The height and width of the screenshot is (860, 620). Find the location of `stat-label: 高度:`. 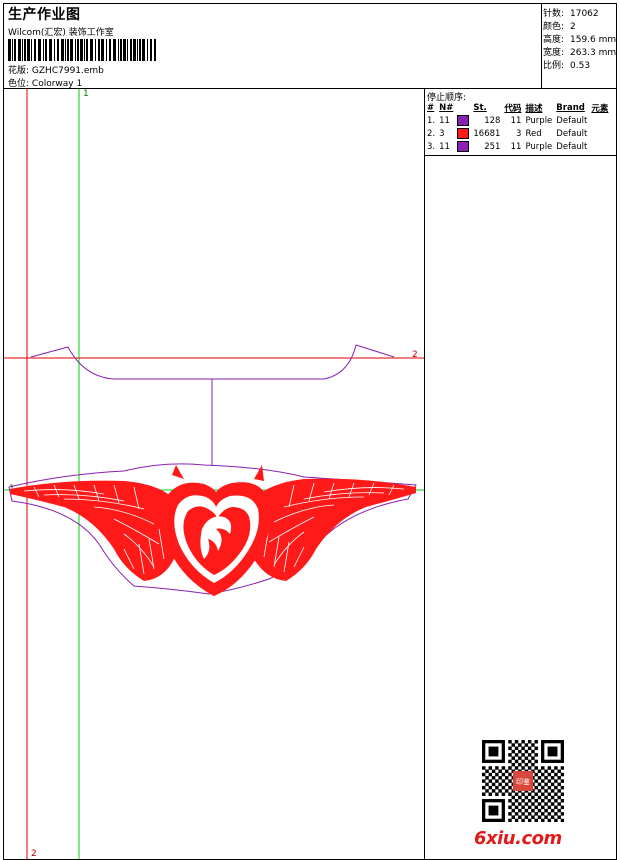

stat-label: 高度: is located at coordinates (554, 40).